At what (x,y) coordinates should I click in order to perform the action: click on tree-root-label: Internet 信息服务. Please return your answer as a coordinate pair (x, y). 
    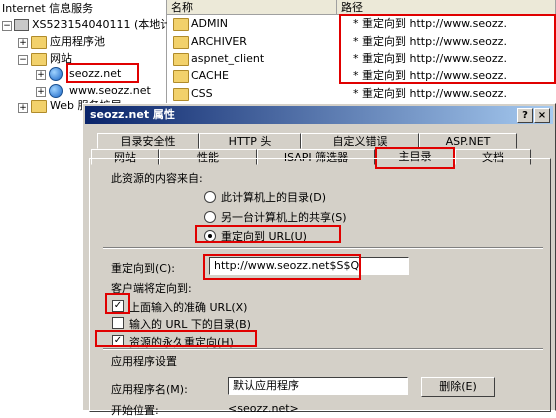
    Looking at the image, I should click on (48, 8).